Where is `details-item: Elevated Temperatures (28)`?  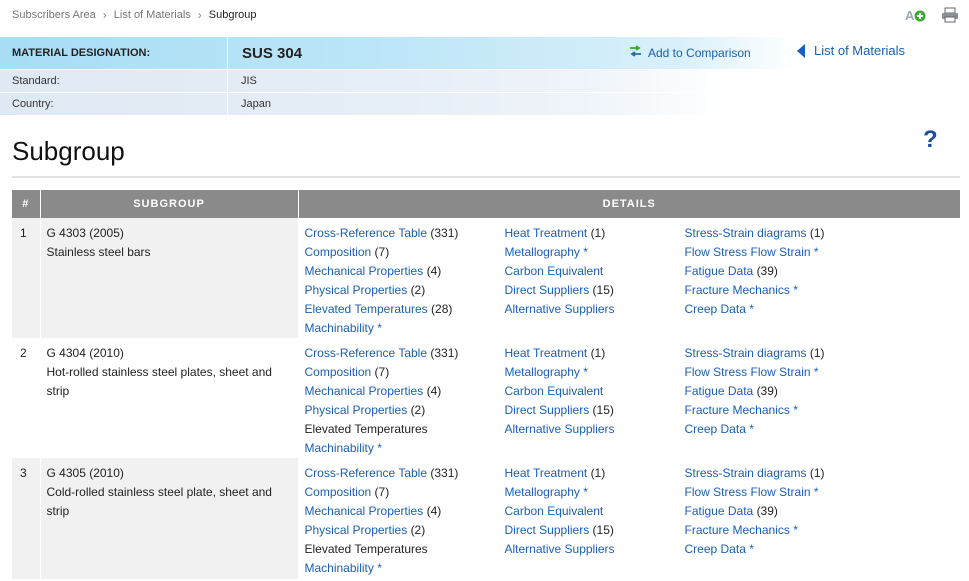
details-item: Elevated Temperatures (28) is located at coordinates (405, 309).